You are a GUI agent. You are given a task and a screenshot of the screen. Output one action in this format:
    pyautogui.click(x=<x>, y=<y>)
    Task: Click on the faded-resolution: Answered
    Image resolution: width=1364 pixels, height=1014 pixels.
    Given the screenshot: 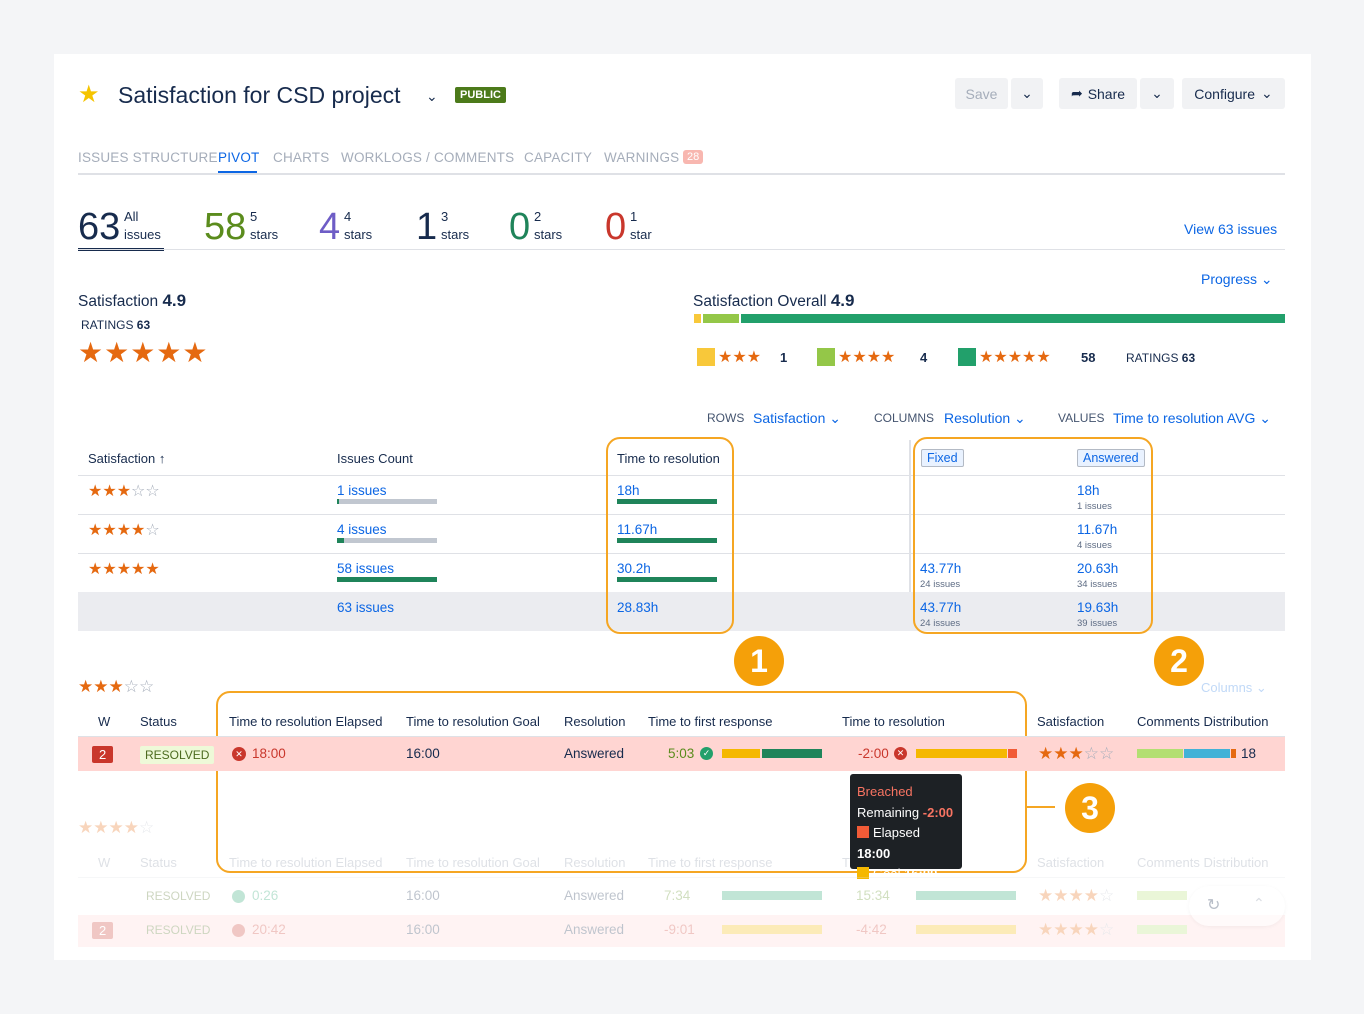 What is the action you would take?
    pyautogui.click(x=594, y=929)
    